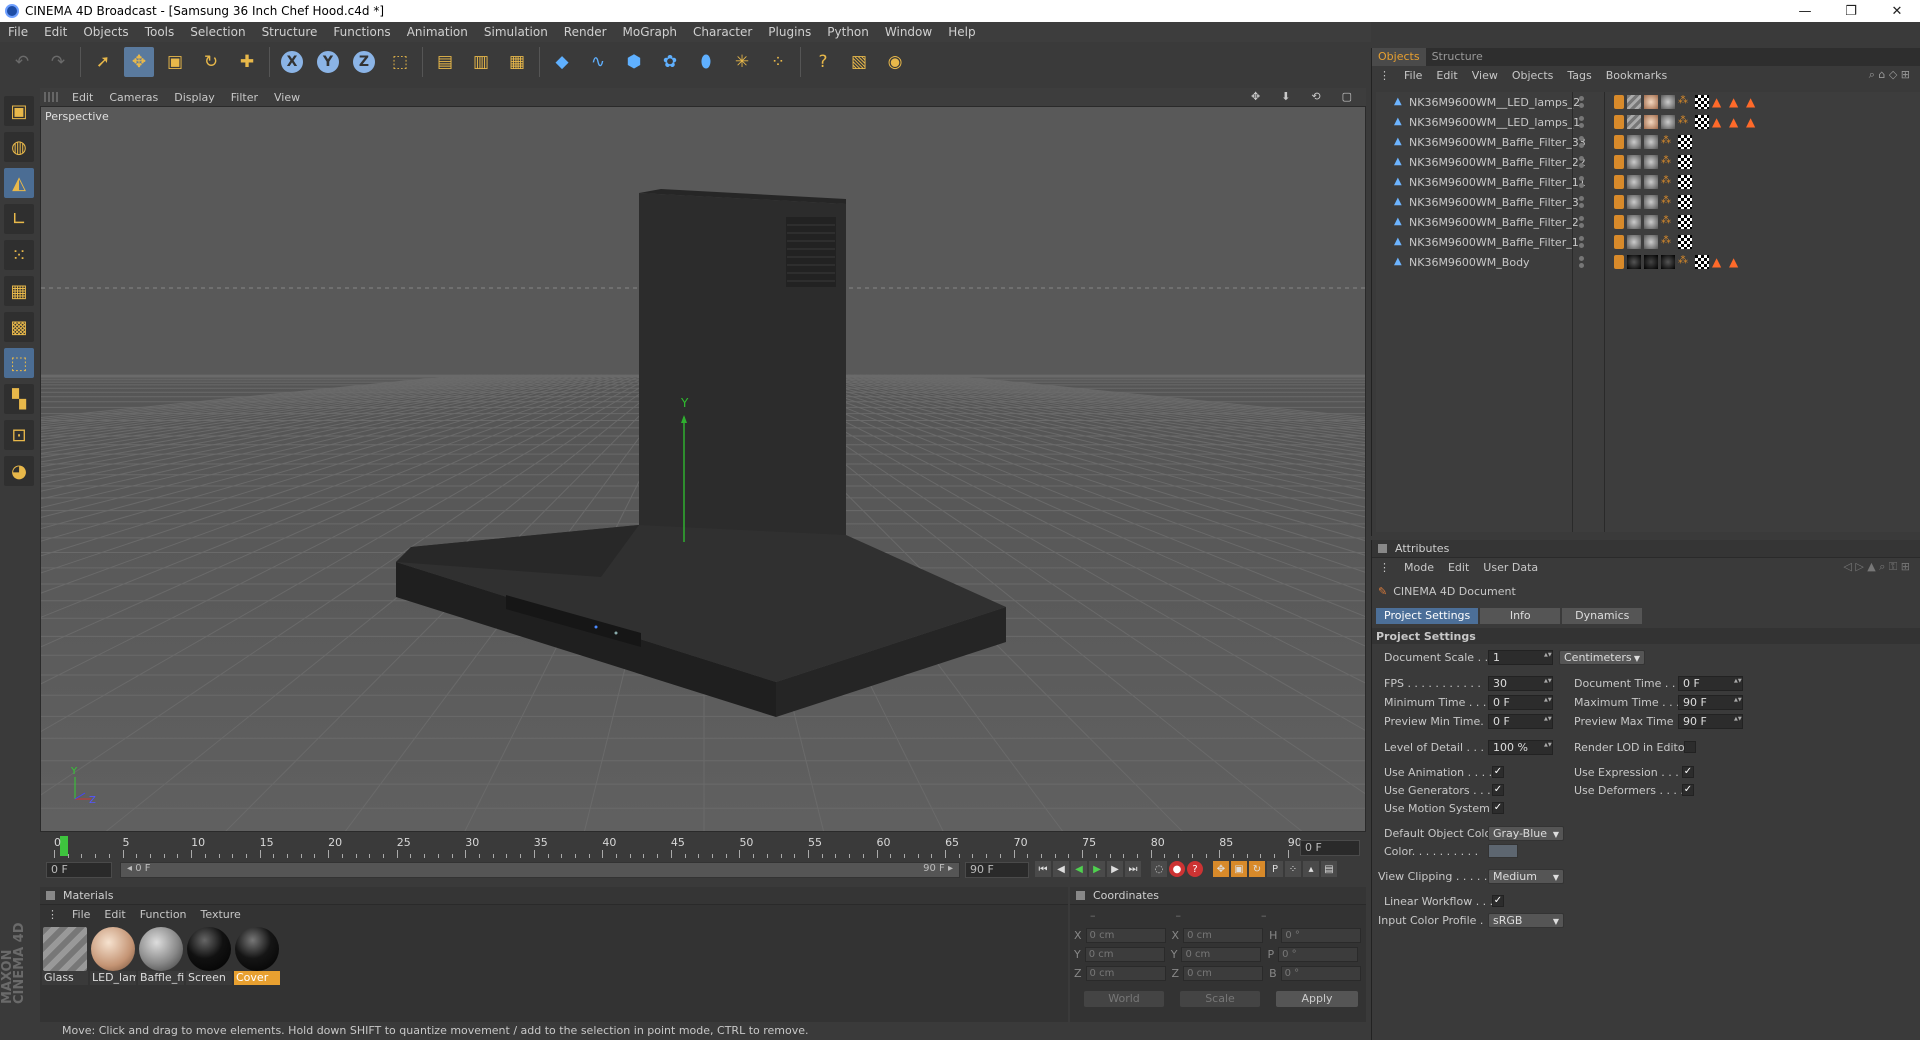  I want to click on rot-h-field: 0 °, so click(1321, 935).